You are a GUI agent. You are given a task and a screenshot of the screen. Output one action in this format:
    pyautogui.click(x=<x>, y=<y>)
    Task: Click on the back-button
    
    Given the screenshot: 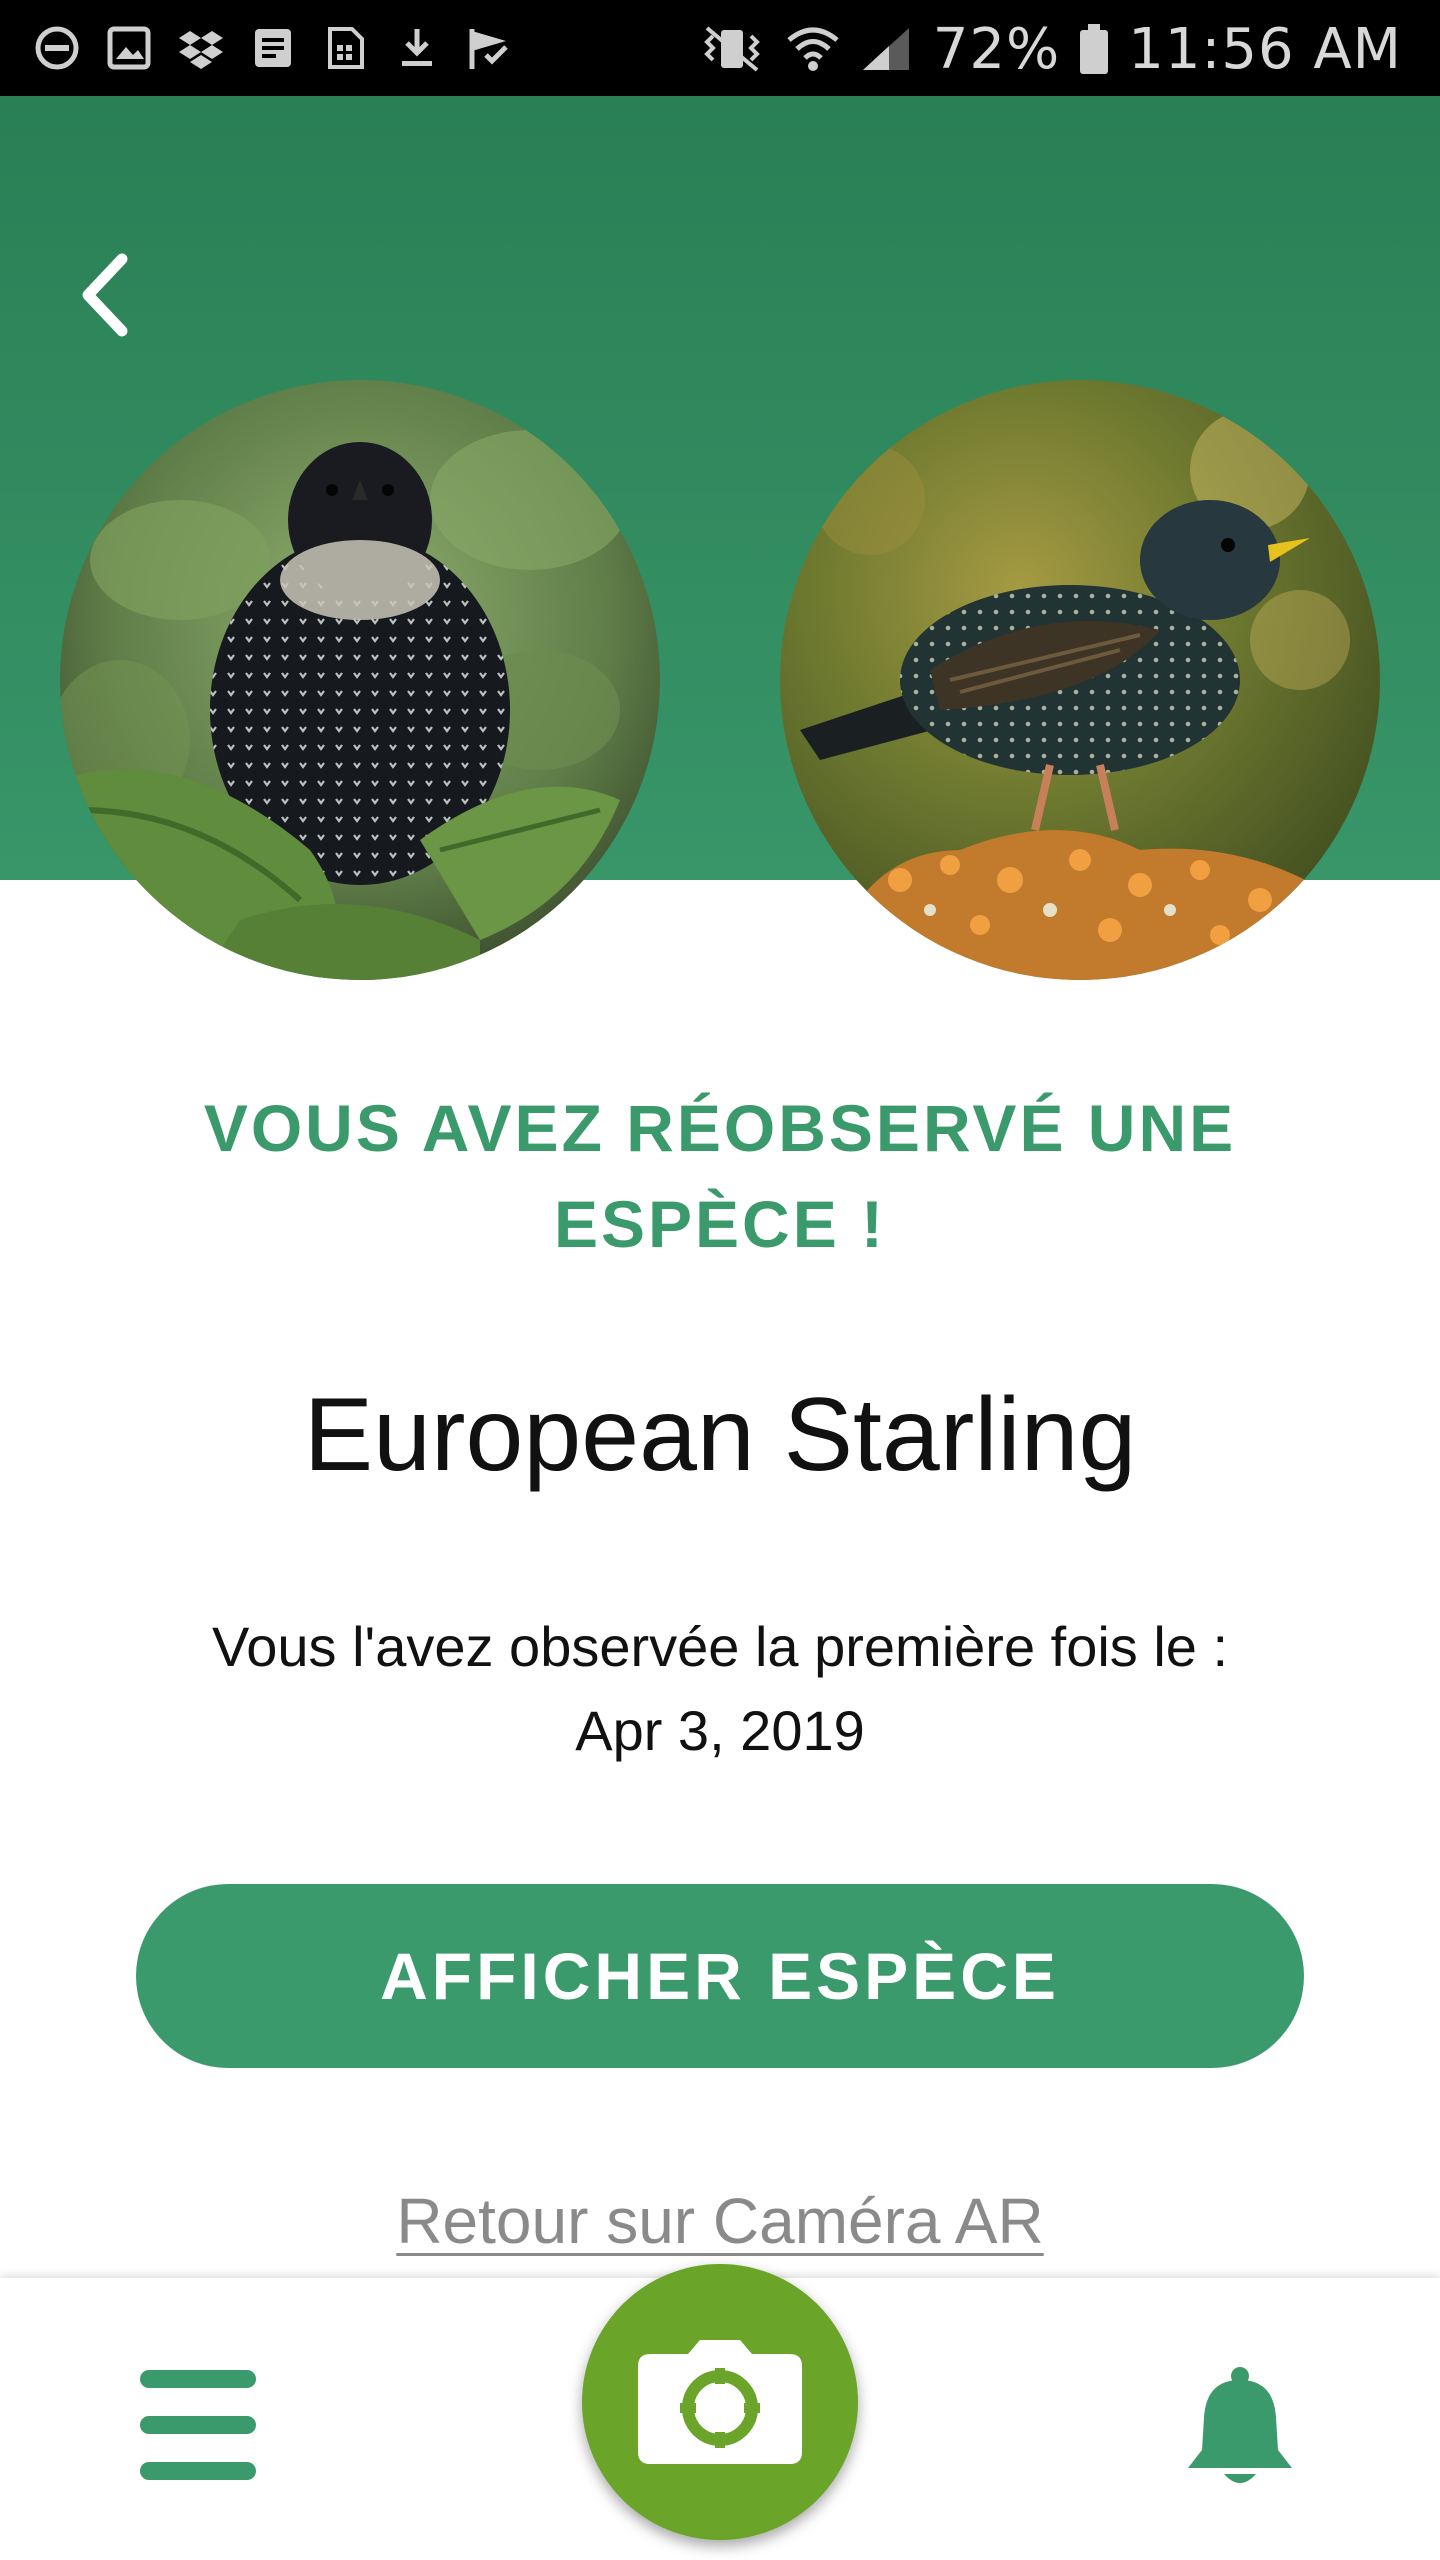 What is the action you would take?
    pyautogui.click(x=105, y=295)
    